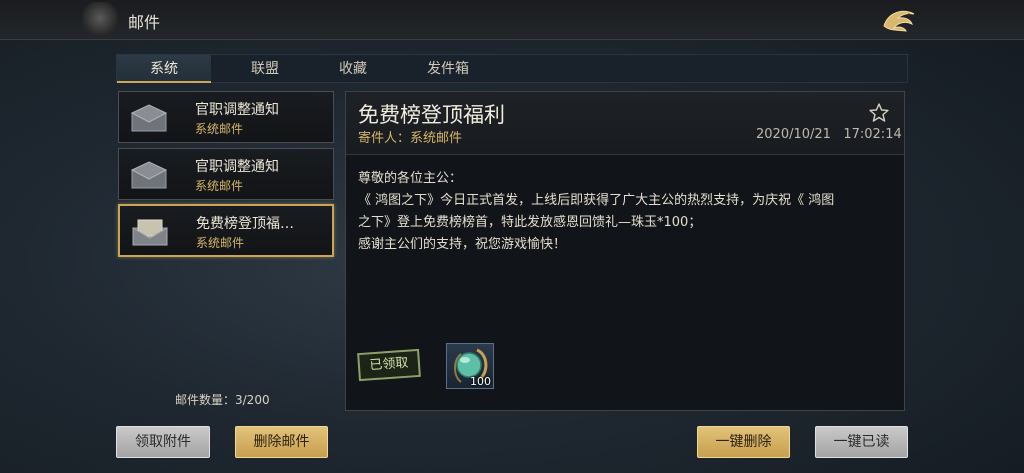 This screenshot has height=473, width=1024. I want to click on mail-detail-header: 免费榜登顶福利 寄件人：系统邮件 2020/10/21 17:02:14, so click(625, 123).